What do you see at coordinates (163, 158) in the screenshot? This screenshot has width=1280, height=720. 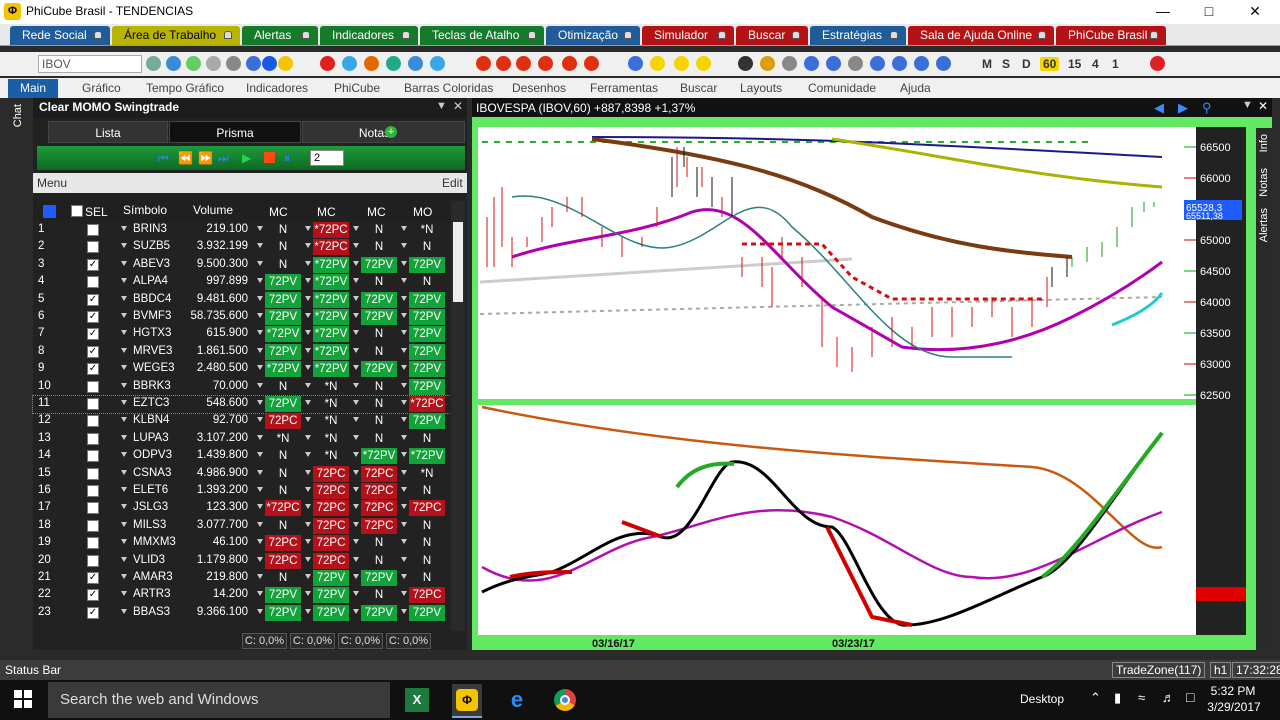 I see `first-icon: ⏮` at bounding box center [163, 158].